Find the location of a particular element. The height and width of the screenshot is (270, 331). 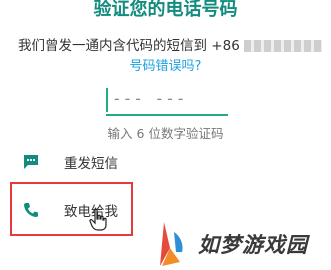

resend-sms-button: 重发短信 is located at coordinates (122, 162).